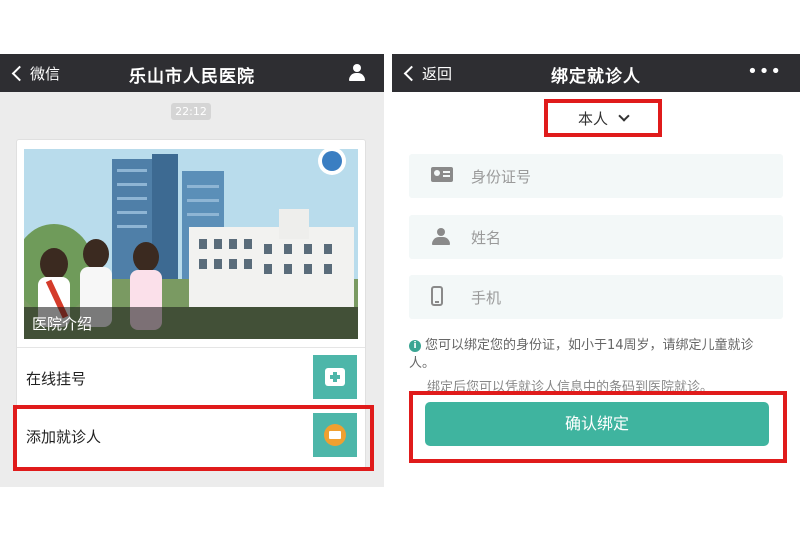 This screenshot has height=533, width=800. What do you see at coordinates (596, 77) in the screenshot?
I see `page-title: 绑定就诊人` at bounding box center [596, 77].